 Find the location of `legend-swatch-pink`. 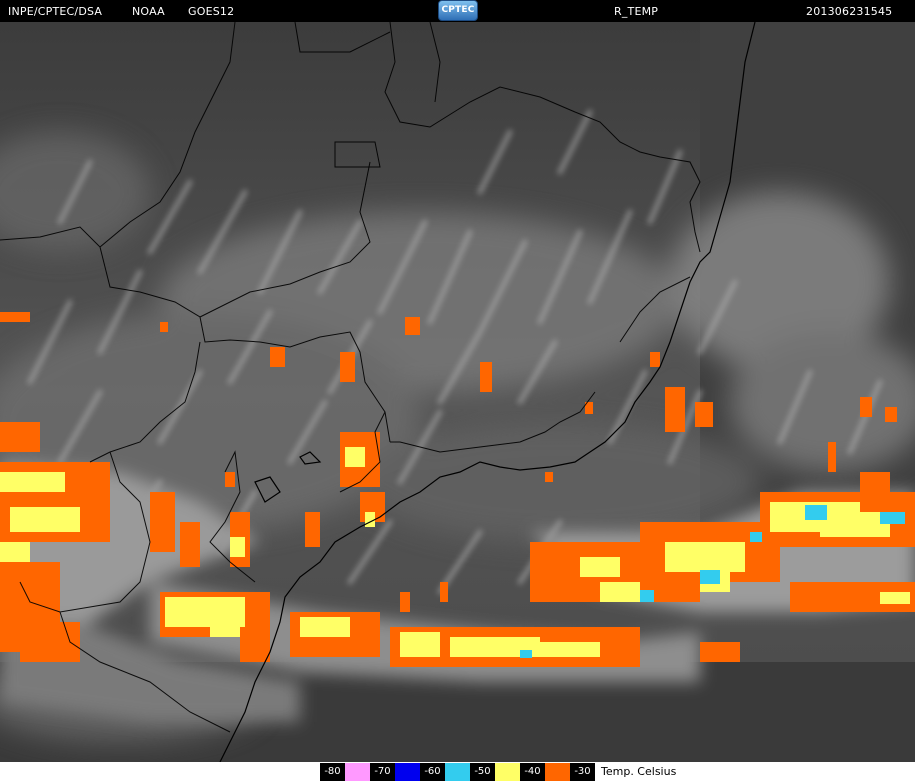

legend-swatch-pink is located at coordinates (357, 772).